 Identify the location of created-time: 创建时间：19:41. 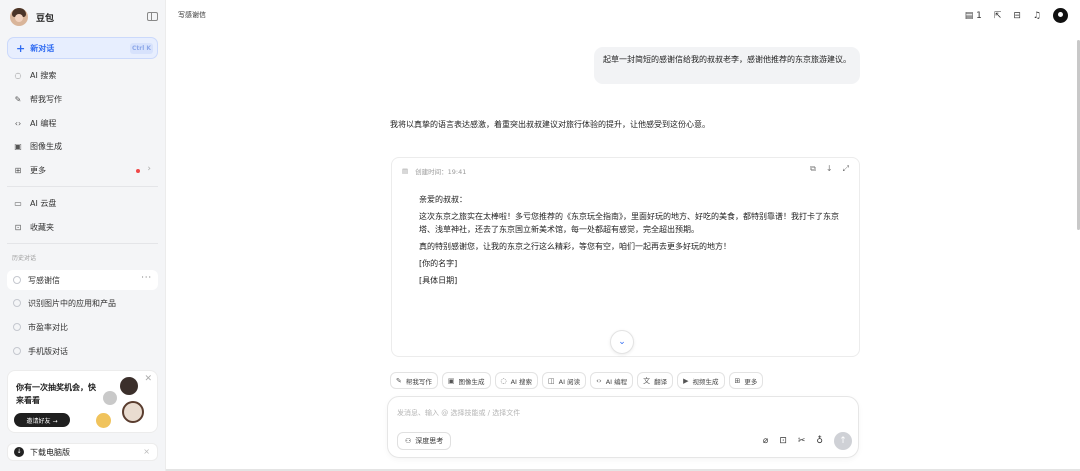
(441, 172).